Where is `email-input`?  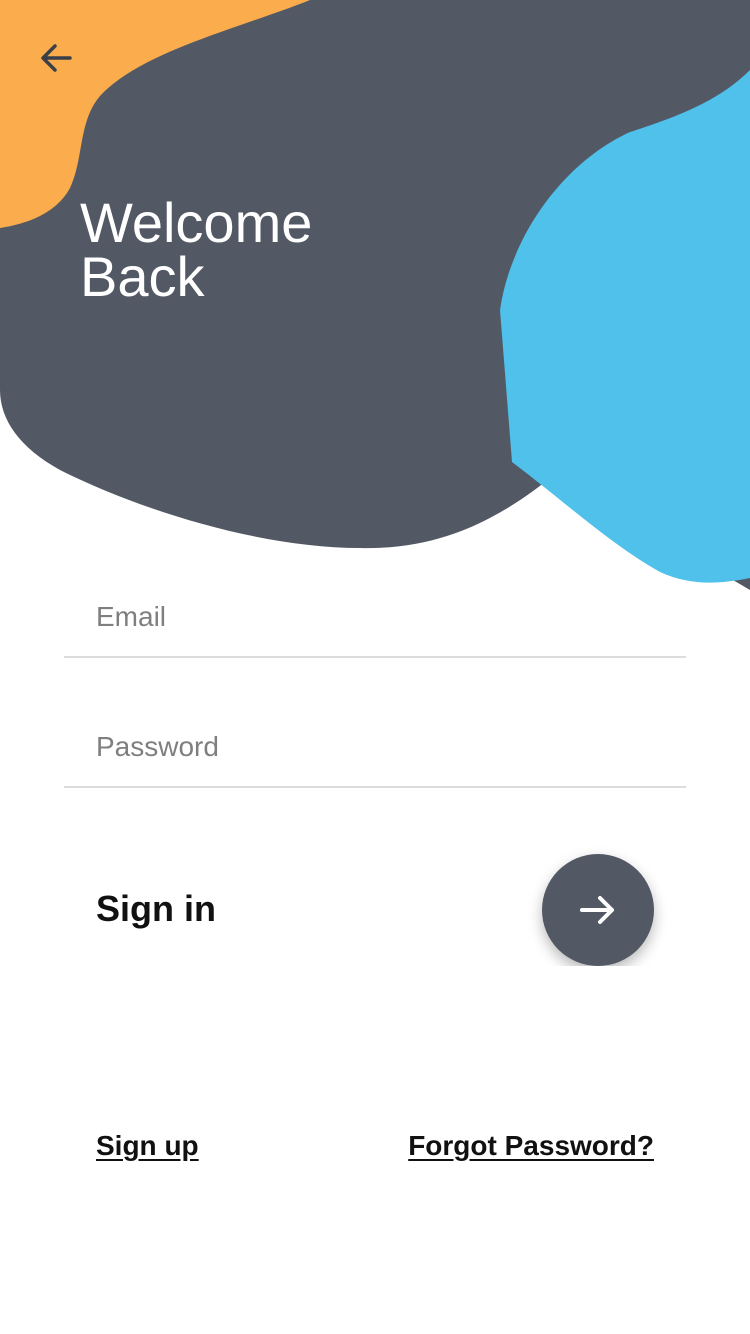 email-input is located at coordinates (376, 617).